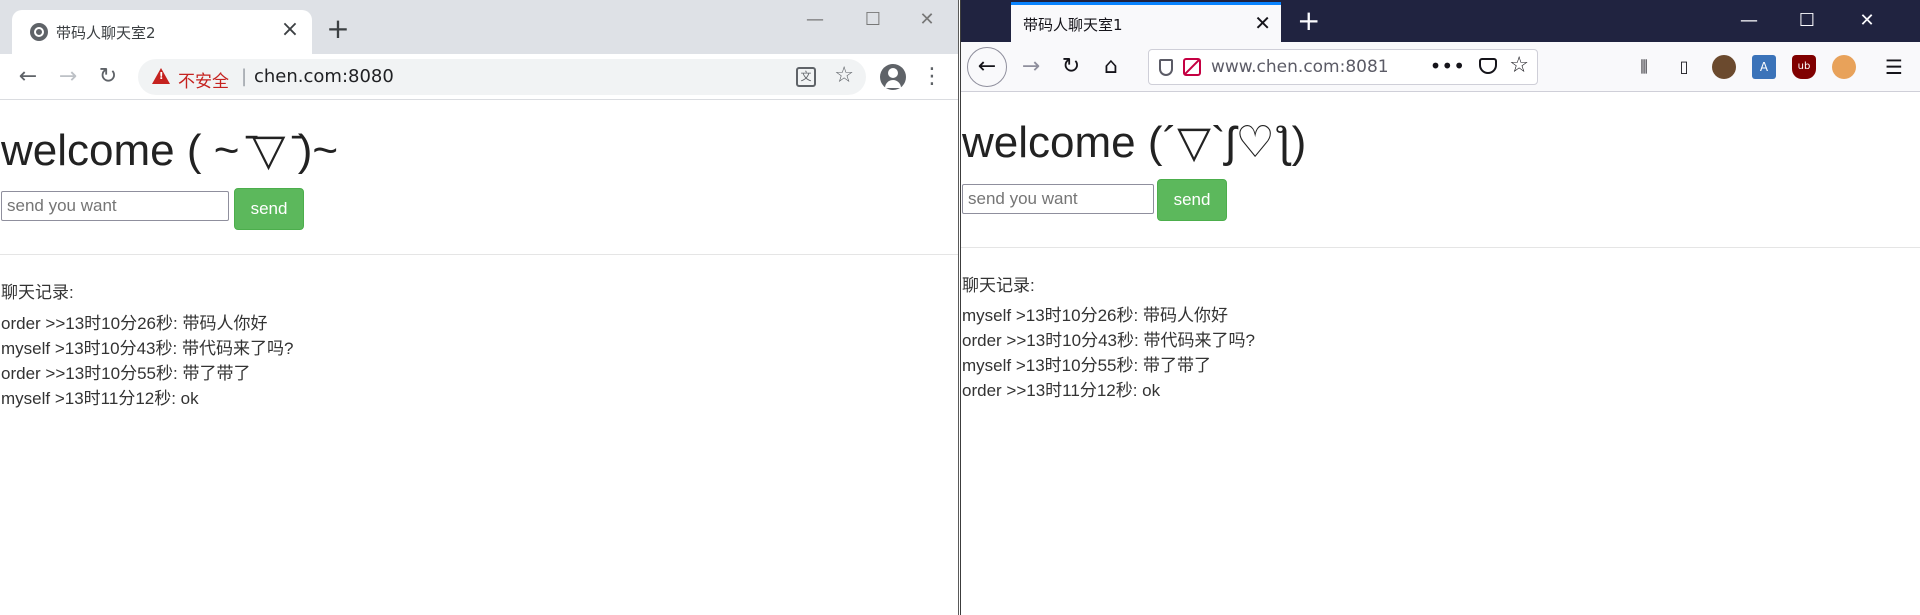 This screenshot has height=615, width=1920. I want to click on translate-extension-icon: A, so click(1764, 67).